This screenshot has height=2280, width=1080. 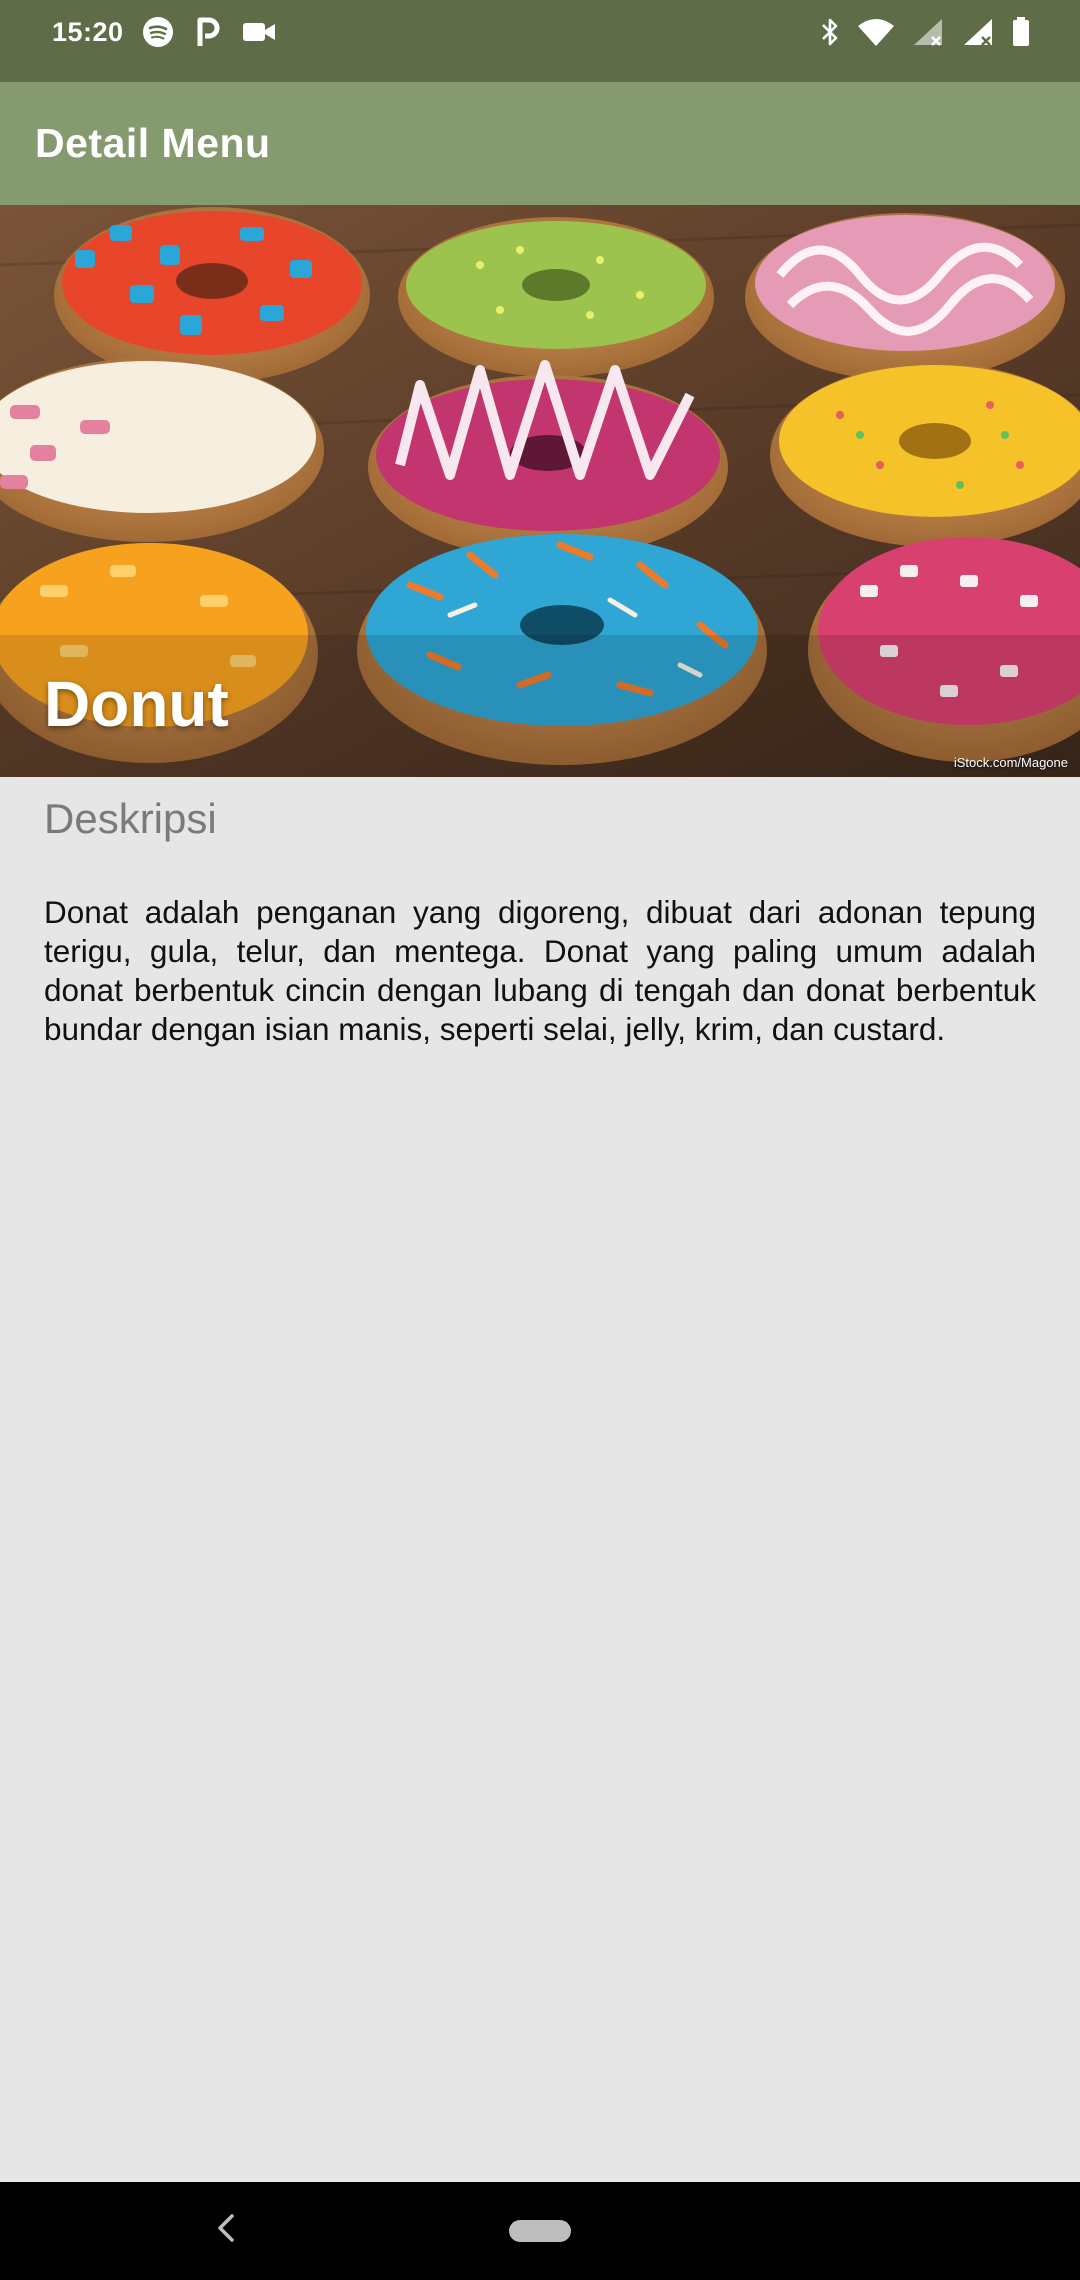 I want to click on video-camera-icon, so click(x=259, y=34).